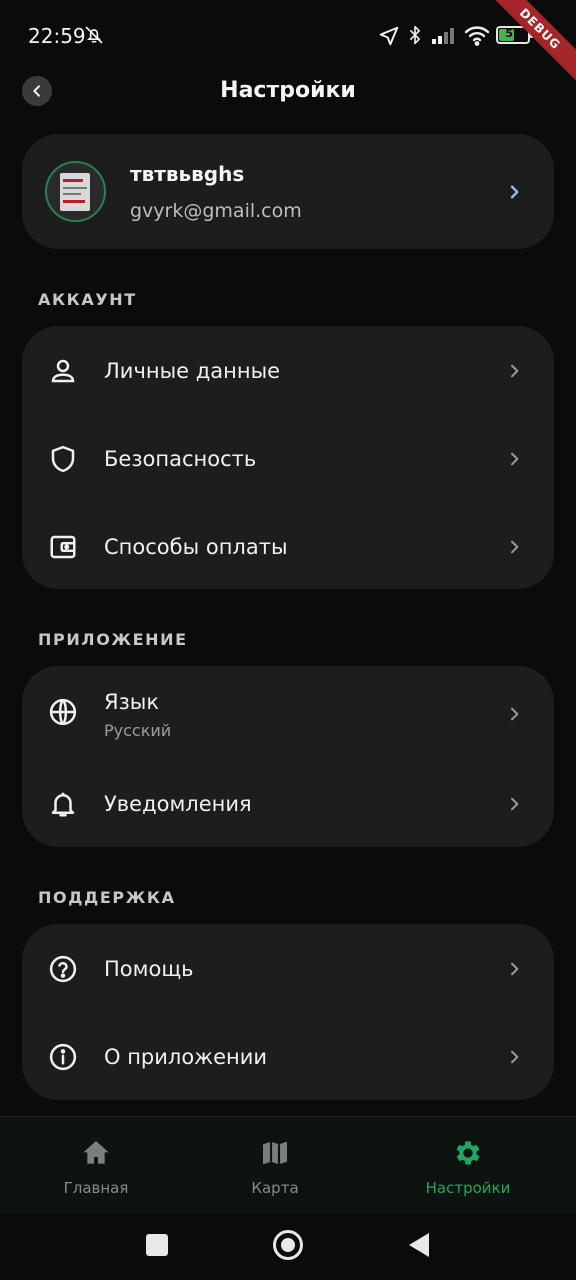 The height and width of the screenshot is (1280, 576). What do you see at coordinates (186, 1057) in the screenshot?
I see `settings-item-label: О приложении` at bounding box center [186, 1057].